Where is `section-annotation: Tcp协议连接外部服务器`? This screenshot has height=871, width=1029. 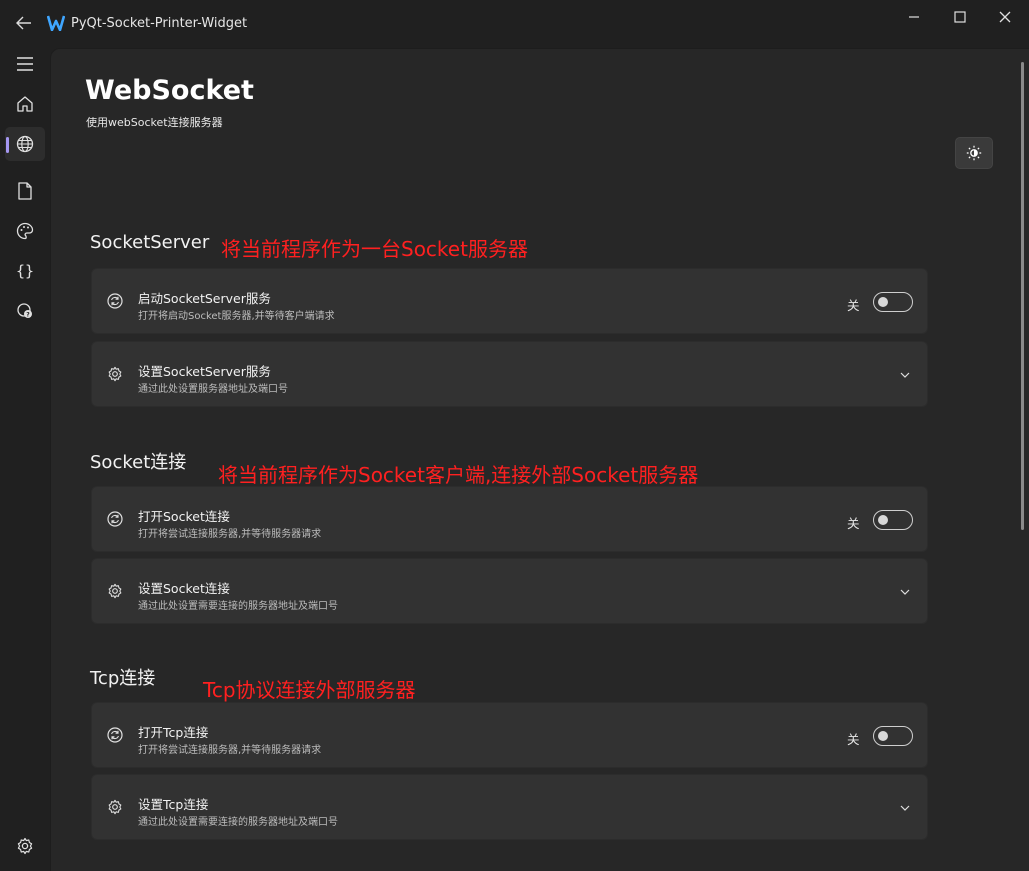 section-annotation: Tcp协议连接外部服务器 is located at coordinates (309, 690).